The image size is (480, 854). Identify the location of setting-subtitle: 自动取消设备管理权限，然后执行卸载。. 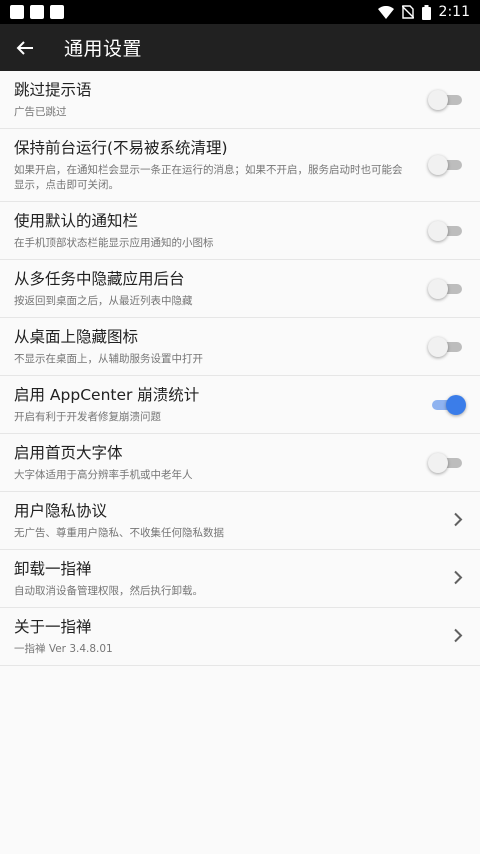
(108, 591).